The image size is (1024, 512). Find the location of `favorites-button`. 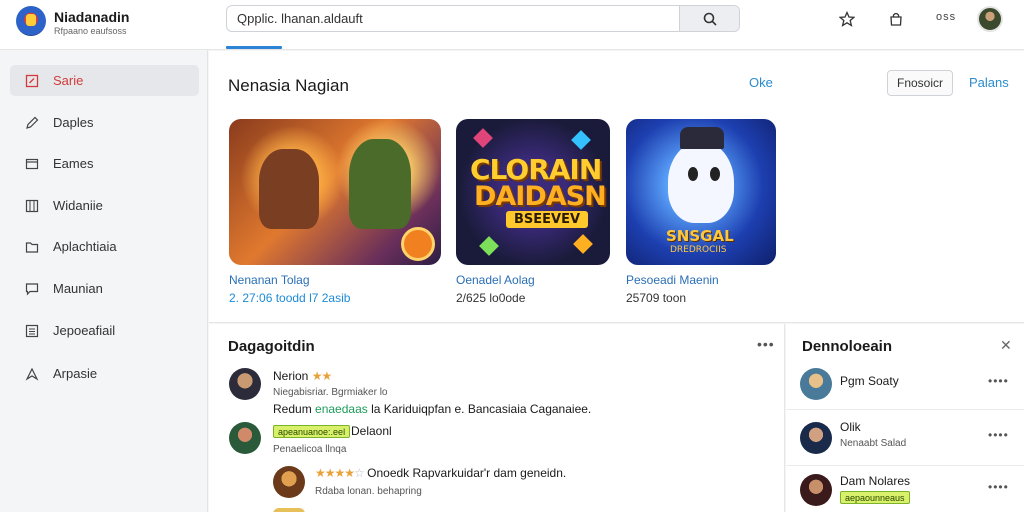

favorites-button is located at coordinates (847, 19).